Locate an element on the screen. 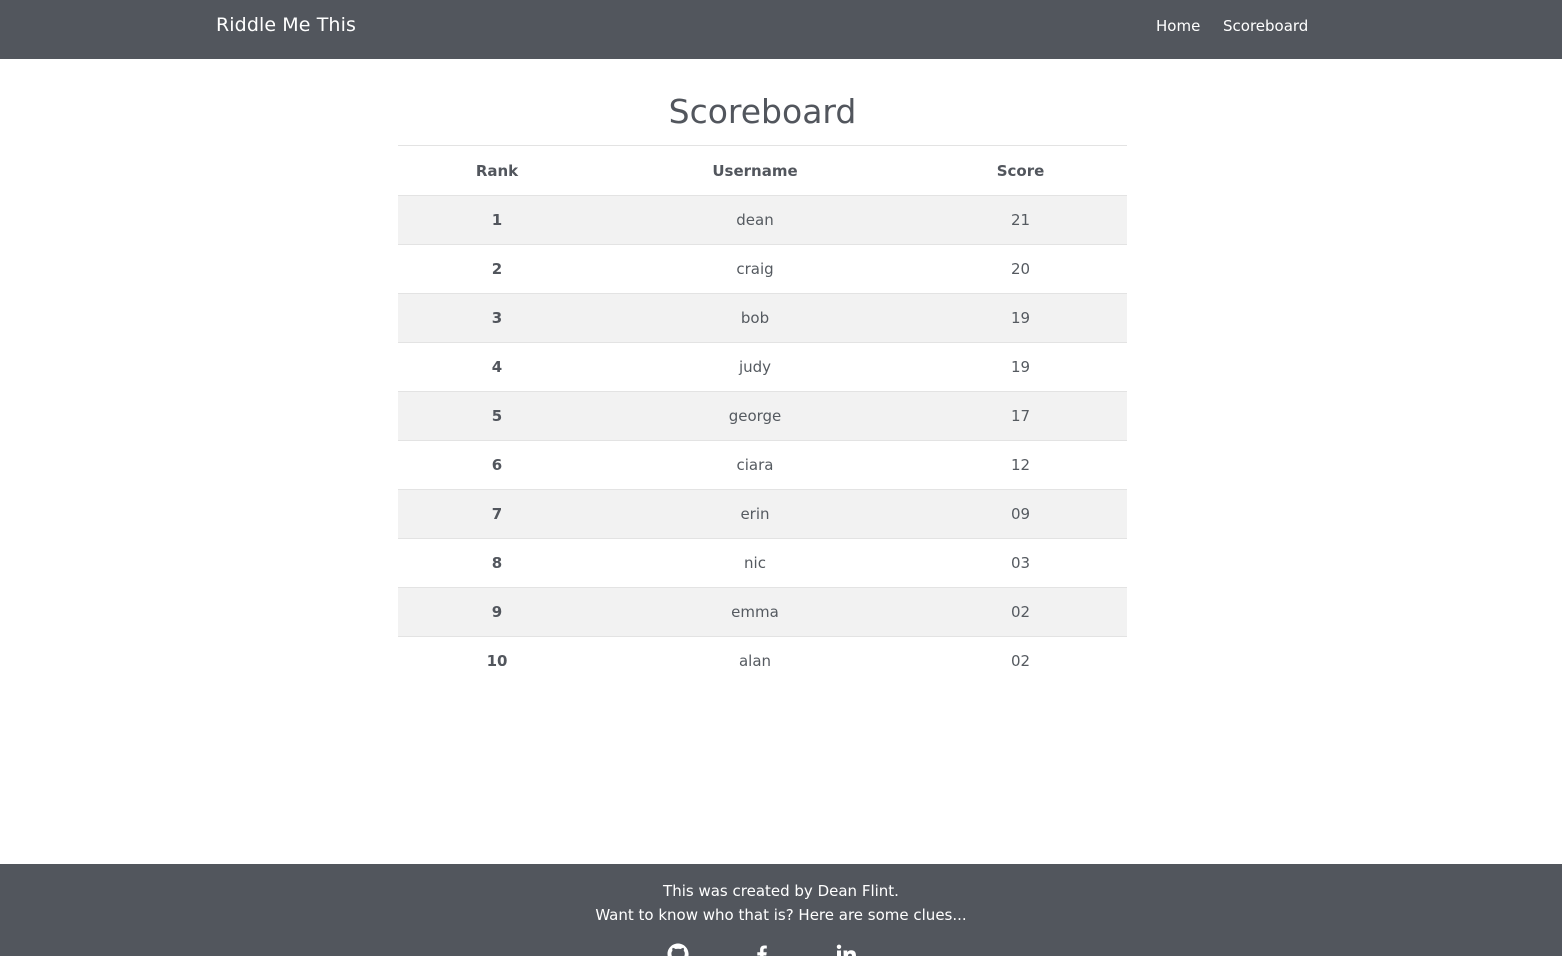 The height and width of the screenshot is (956, 1562). username-cell: alan is located at coordinates (755, 661).